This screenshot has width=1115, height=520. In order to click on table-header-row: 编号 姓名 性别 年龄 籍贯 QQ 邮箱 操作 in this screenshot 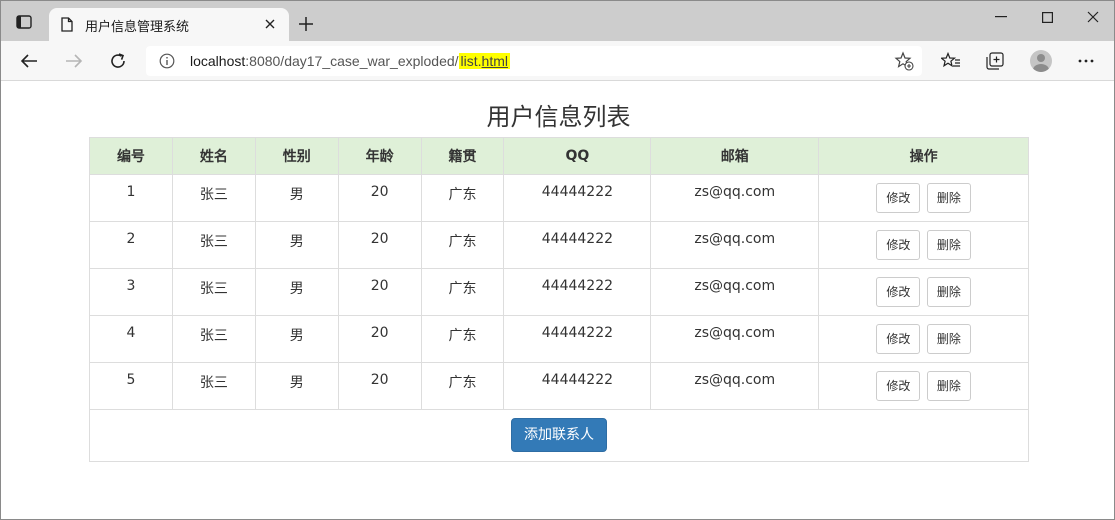, I will do `click(559, 156)`.